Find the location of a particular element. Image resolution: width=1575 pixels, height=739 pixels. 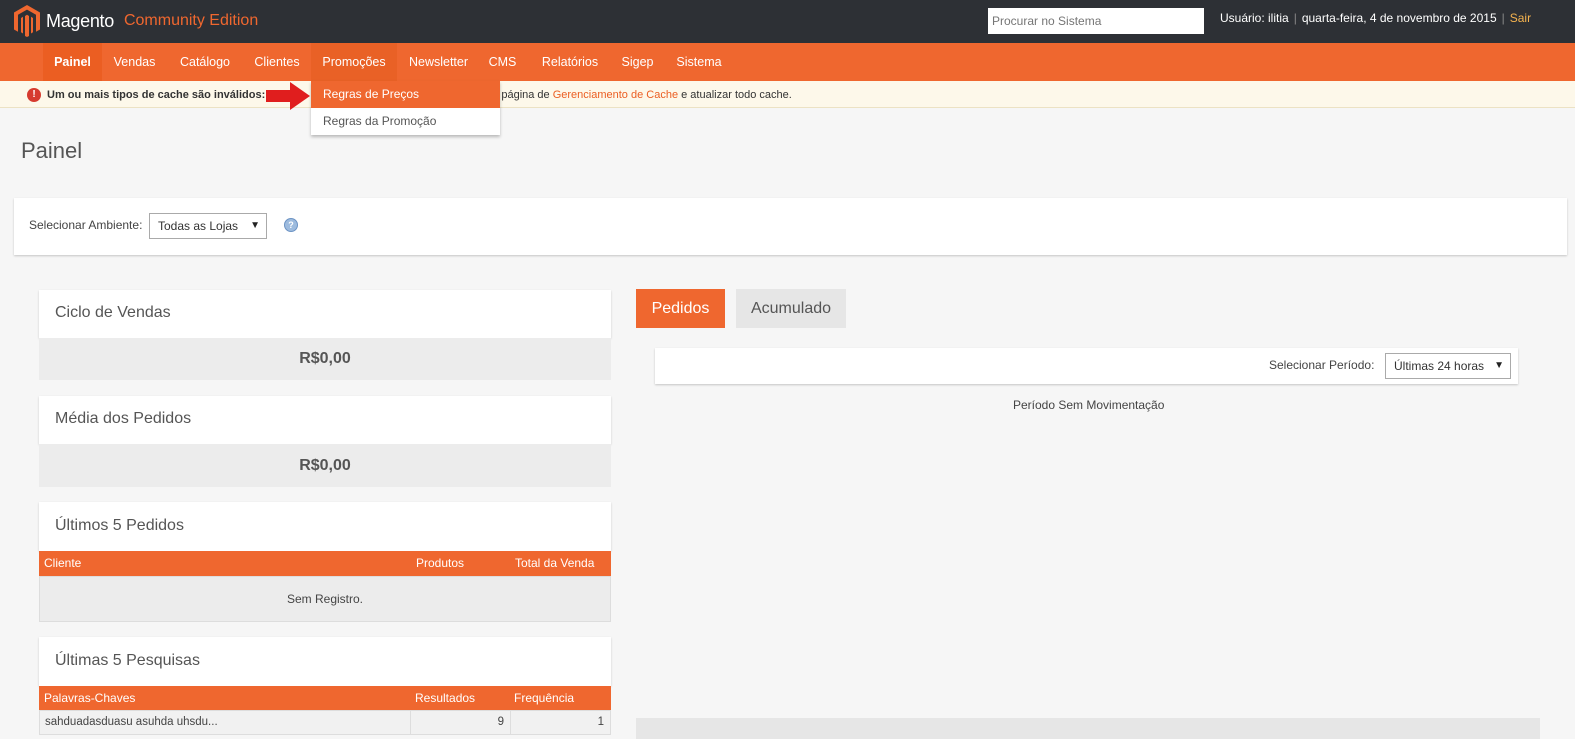

period-select: Últimas 24 horas ▼ is located at coordinates (1448, 366).